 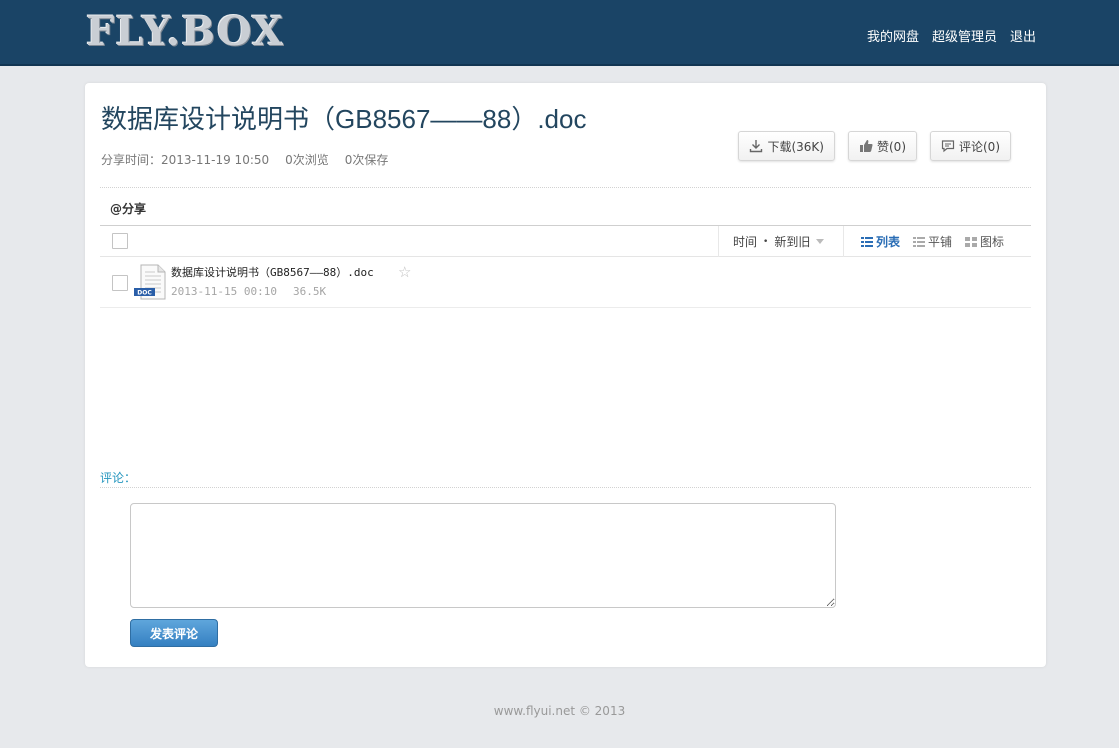 I want to click on file-list-toolbar: 时间 • 新到旧 列表 平铺 图标, so click(x=565, y=241).